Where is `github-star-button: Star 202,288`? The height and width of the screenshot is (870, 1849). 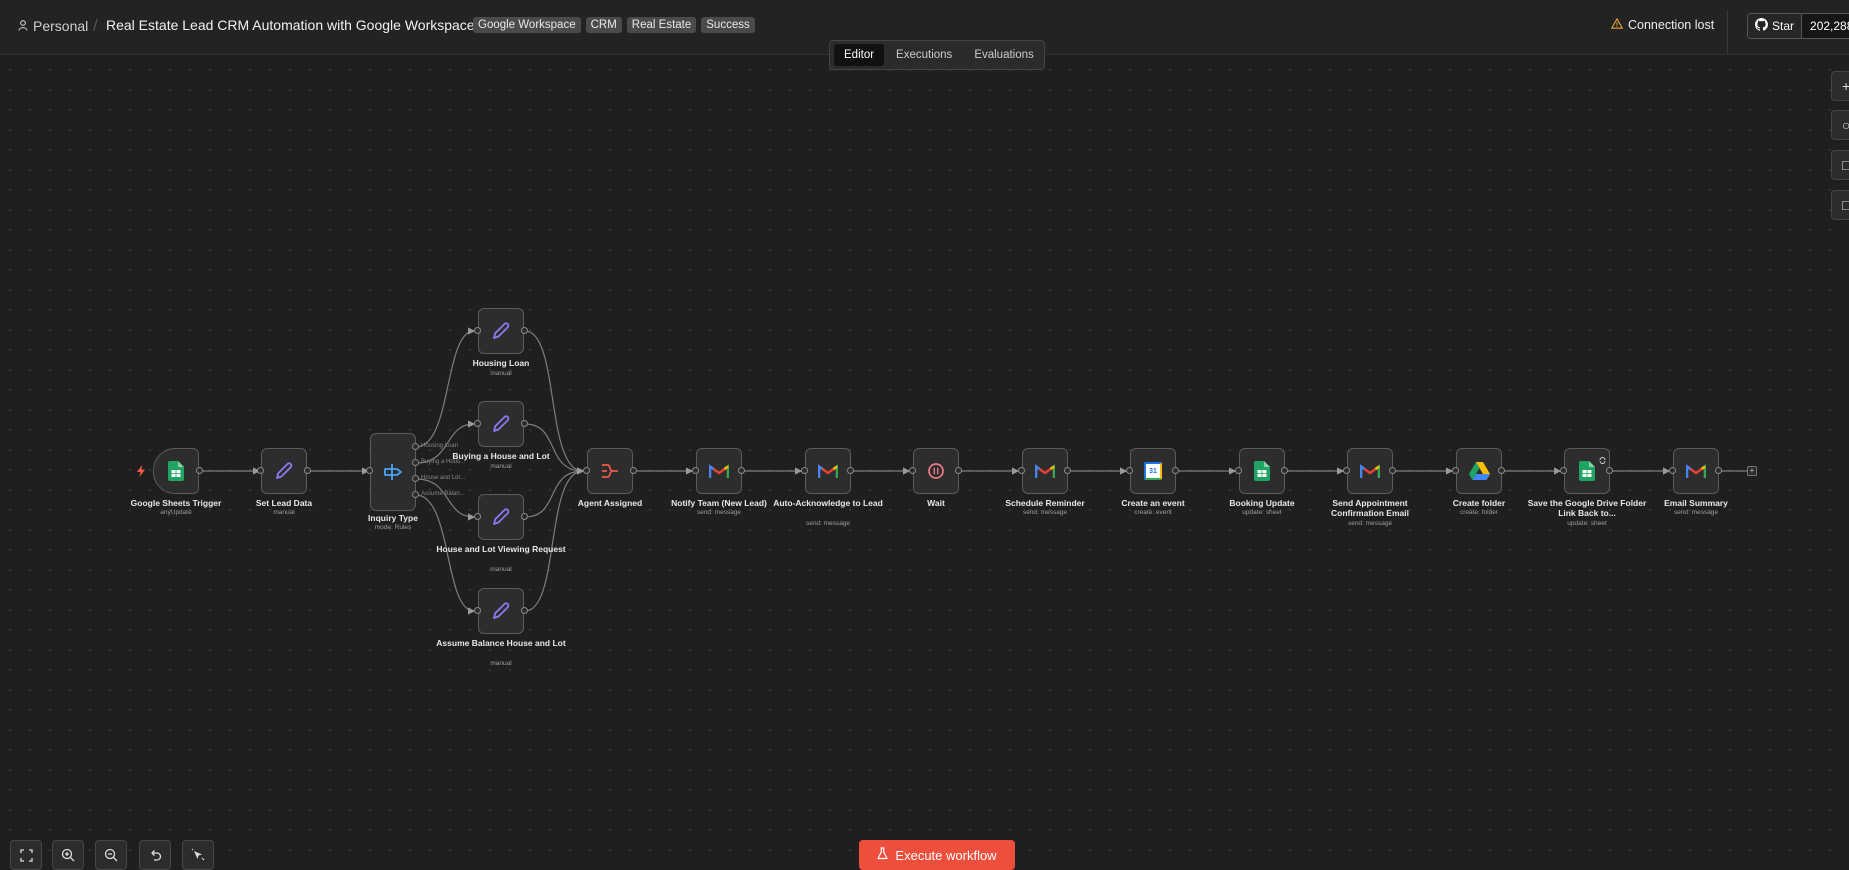 github-star-button: Star 202,288 is located at coordinates (1798, 26).